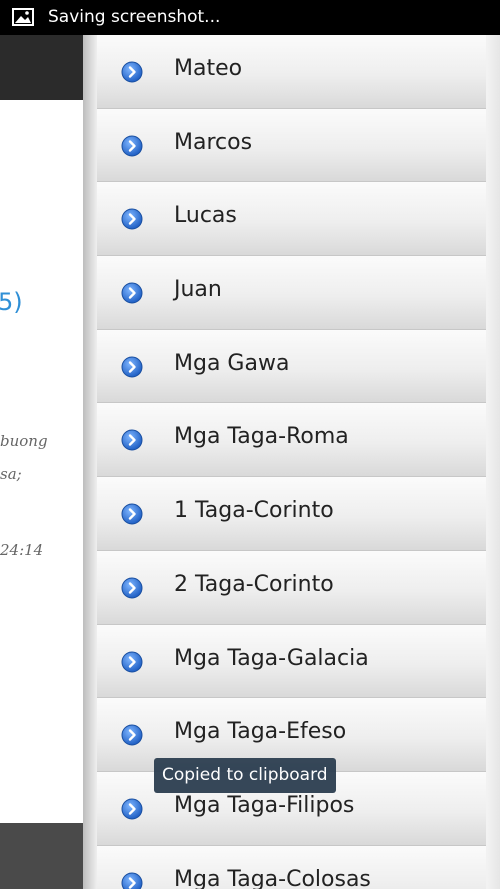 This screenshot has height=889, width=500. Describe the element at coordinates (272, 877) in the screenshot. I see `book-label: Mga Taga-Colosas` at that location.